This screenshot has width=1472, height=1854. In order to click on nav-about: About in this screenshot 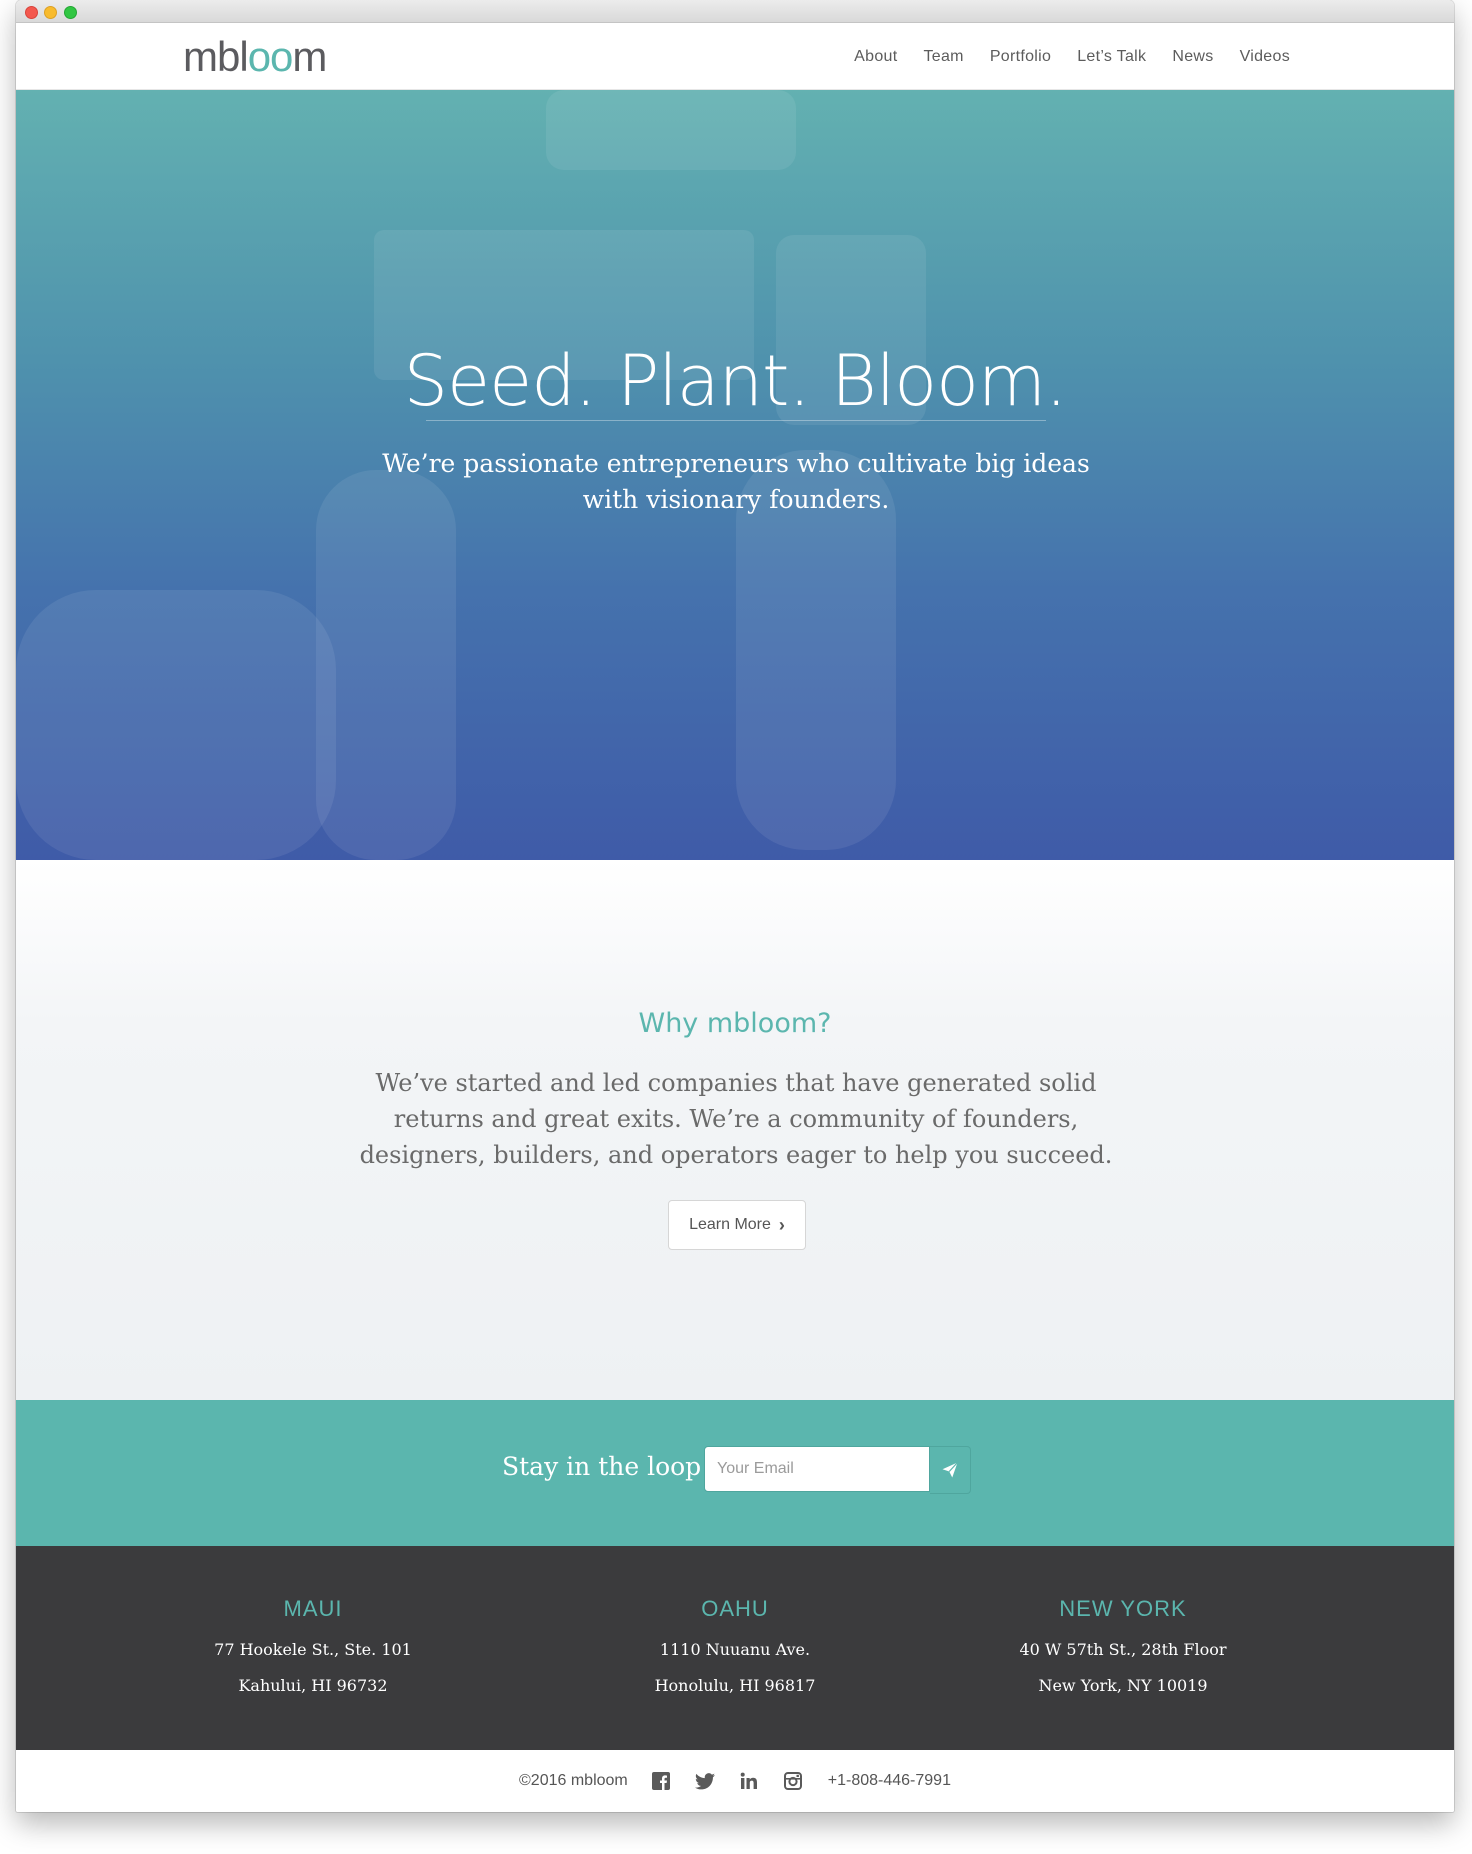, I will do `click(875, 57)`.